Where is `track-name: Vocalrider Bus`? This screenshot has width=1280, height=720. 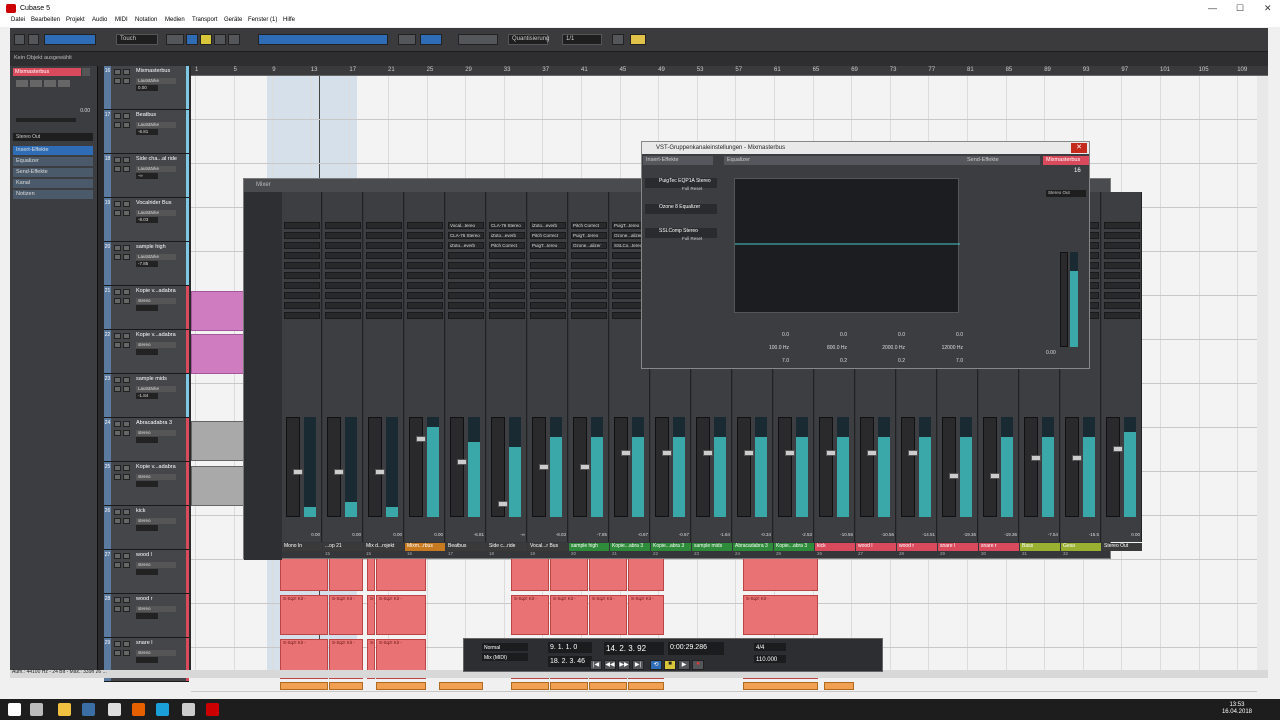
track-name: Vocalrider Bus is located at coordinates (153, 203).